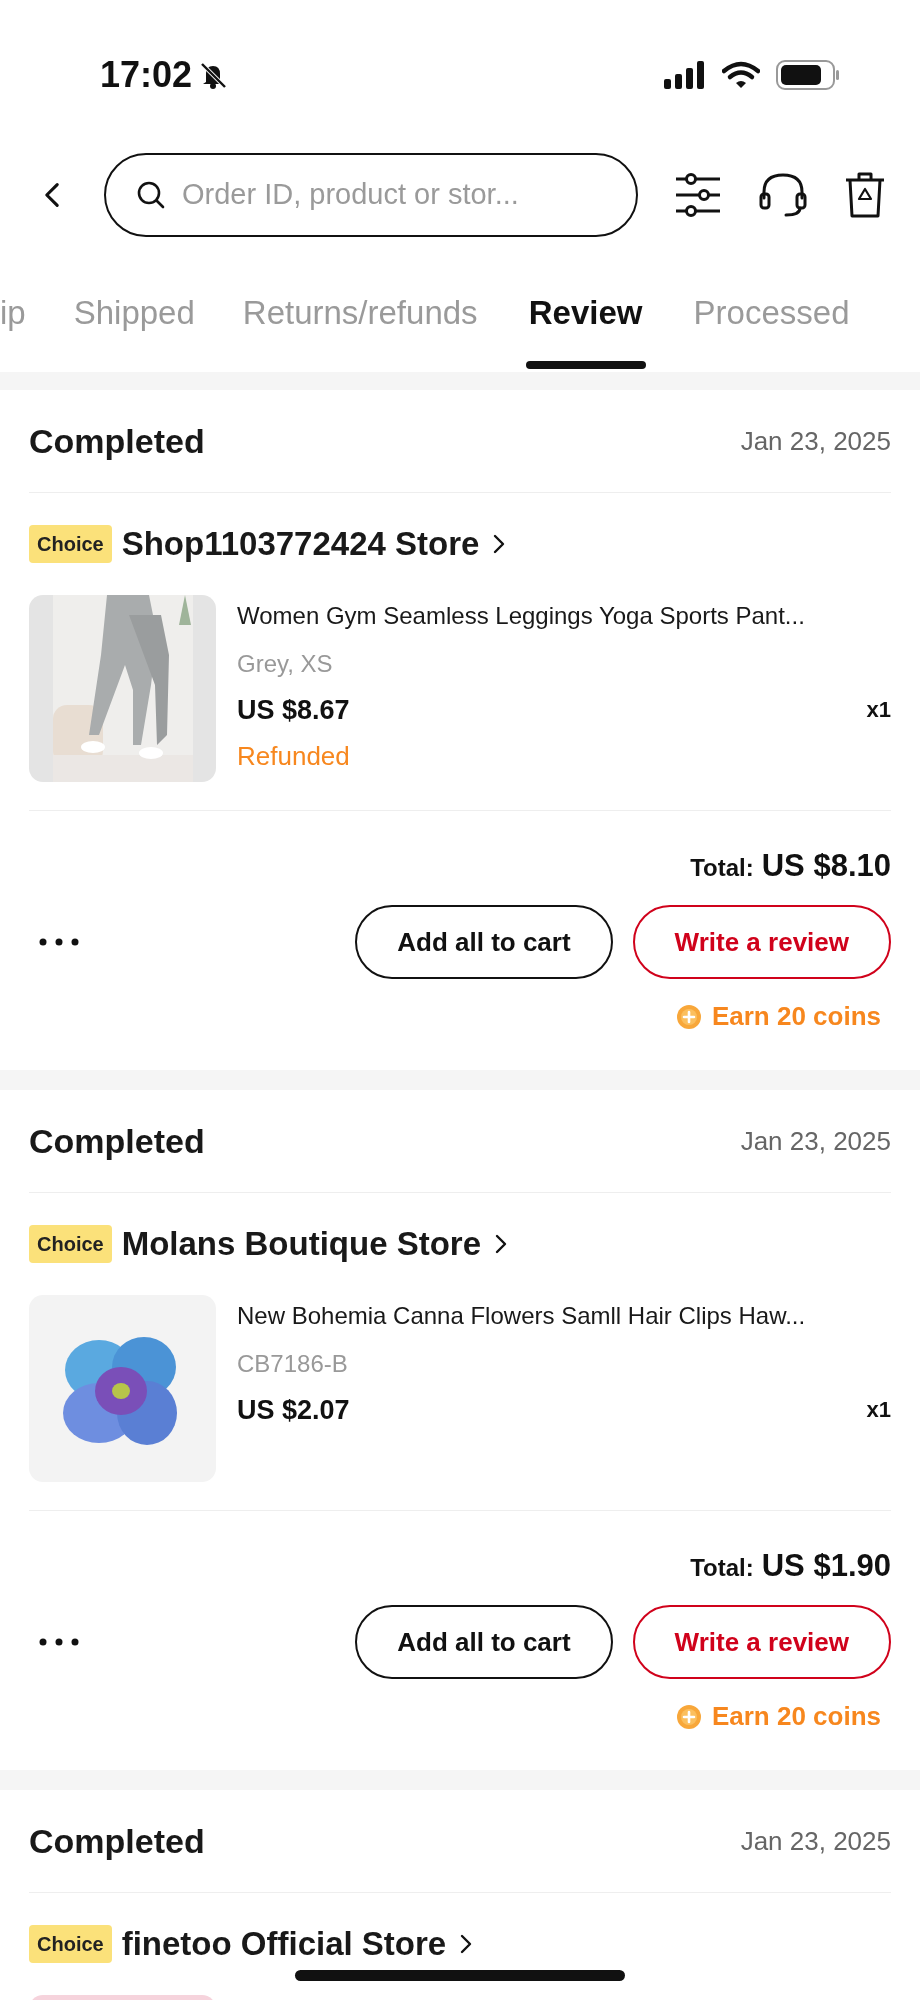  I want to click on store-link: Molans Boutique Store, so click(314, 1244).